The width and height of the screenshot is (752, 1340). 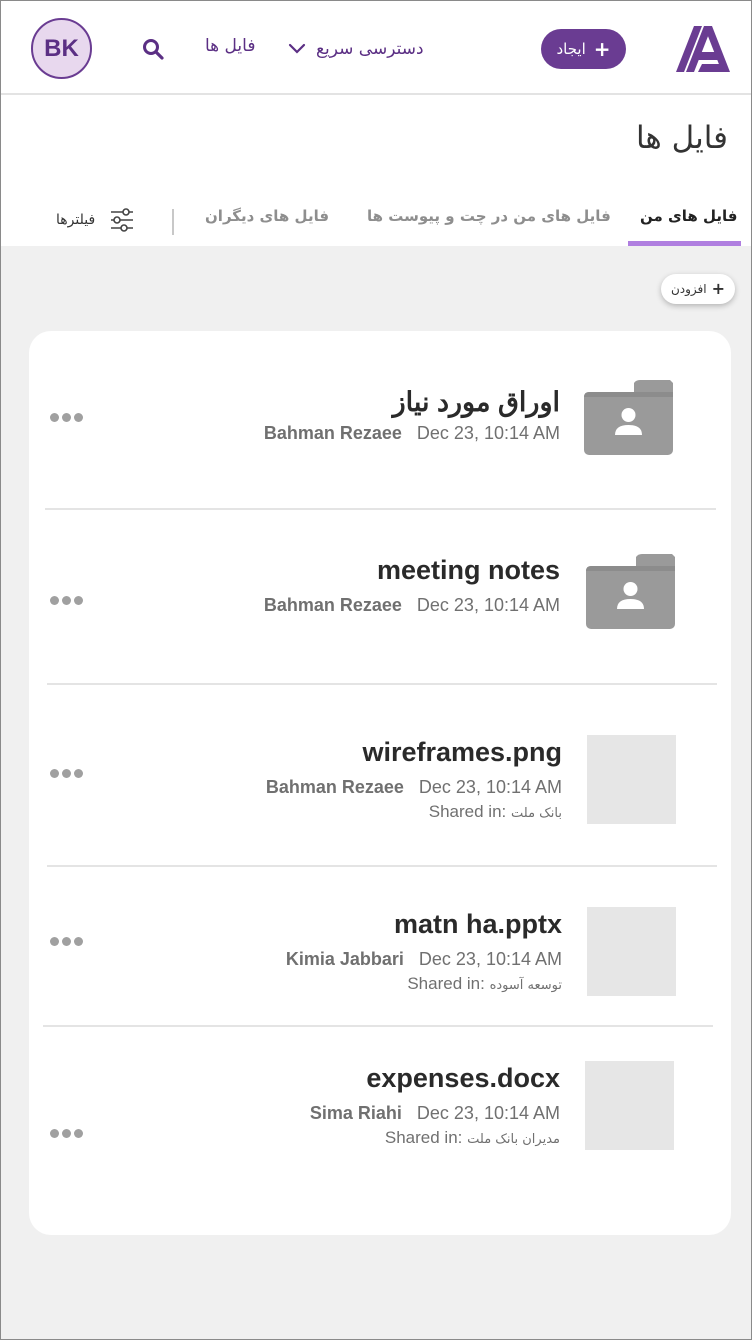 I want to click on chevron-down-icon, so click(x=297, y=48).